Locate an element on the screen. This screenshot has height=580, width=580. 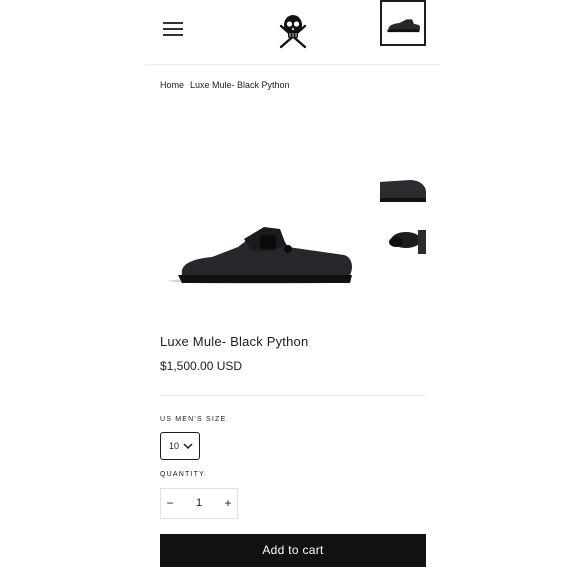
hamburger-menu-icon is located at coordinates (173, 29).